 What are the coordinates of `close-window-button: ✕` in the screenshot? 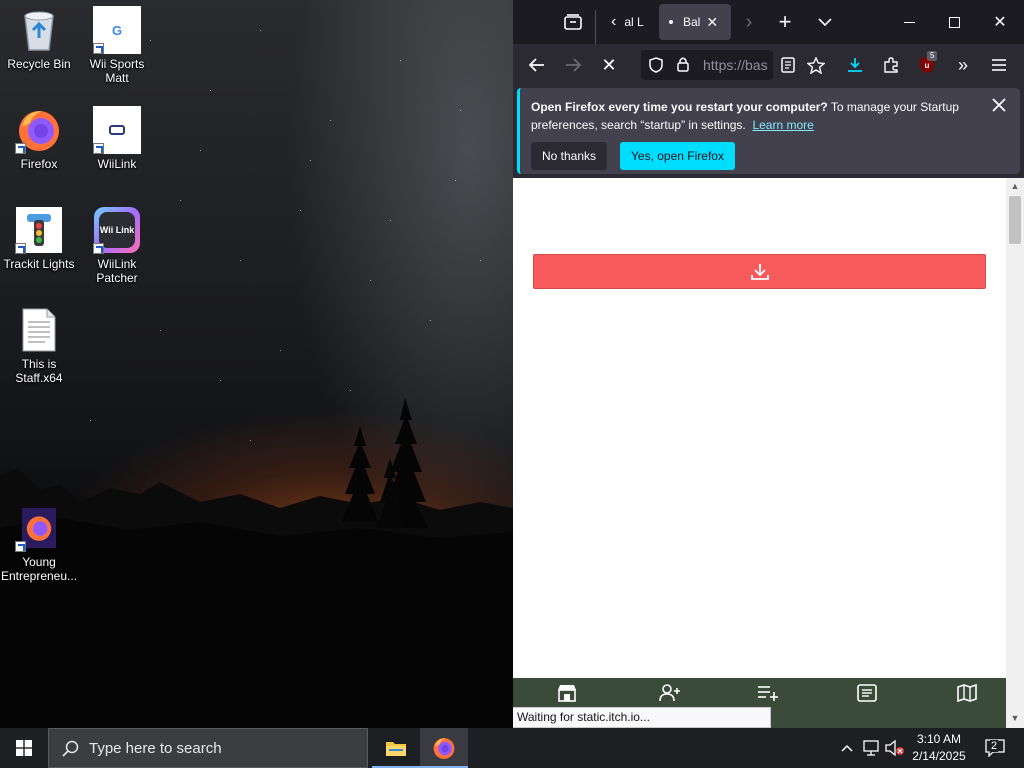 It's located at (1000, 22).